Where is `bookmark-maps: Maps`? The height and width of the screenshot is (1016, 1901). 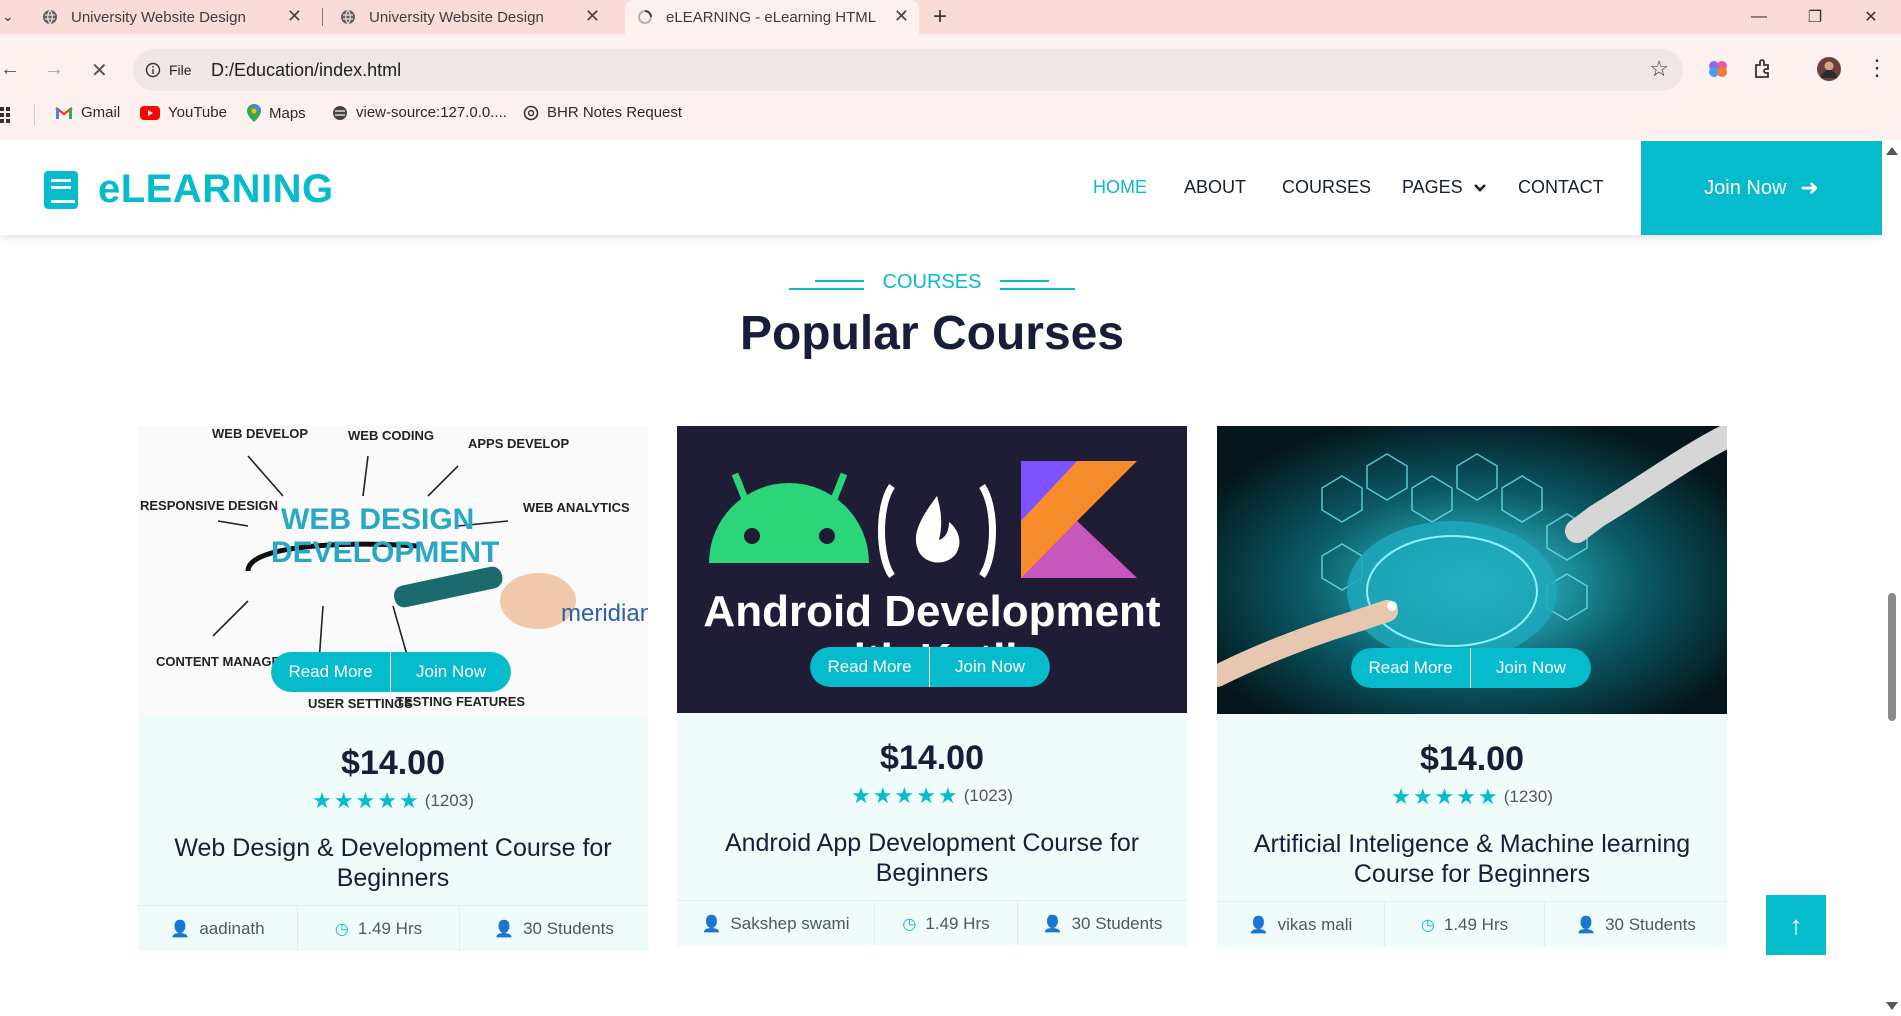 bookmark-maps: Maps is located at coordinates (276, 113).